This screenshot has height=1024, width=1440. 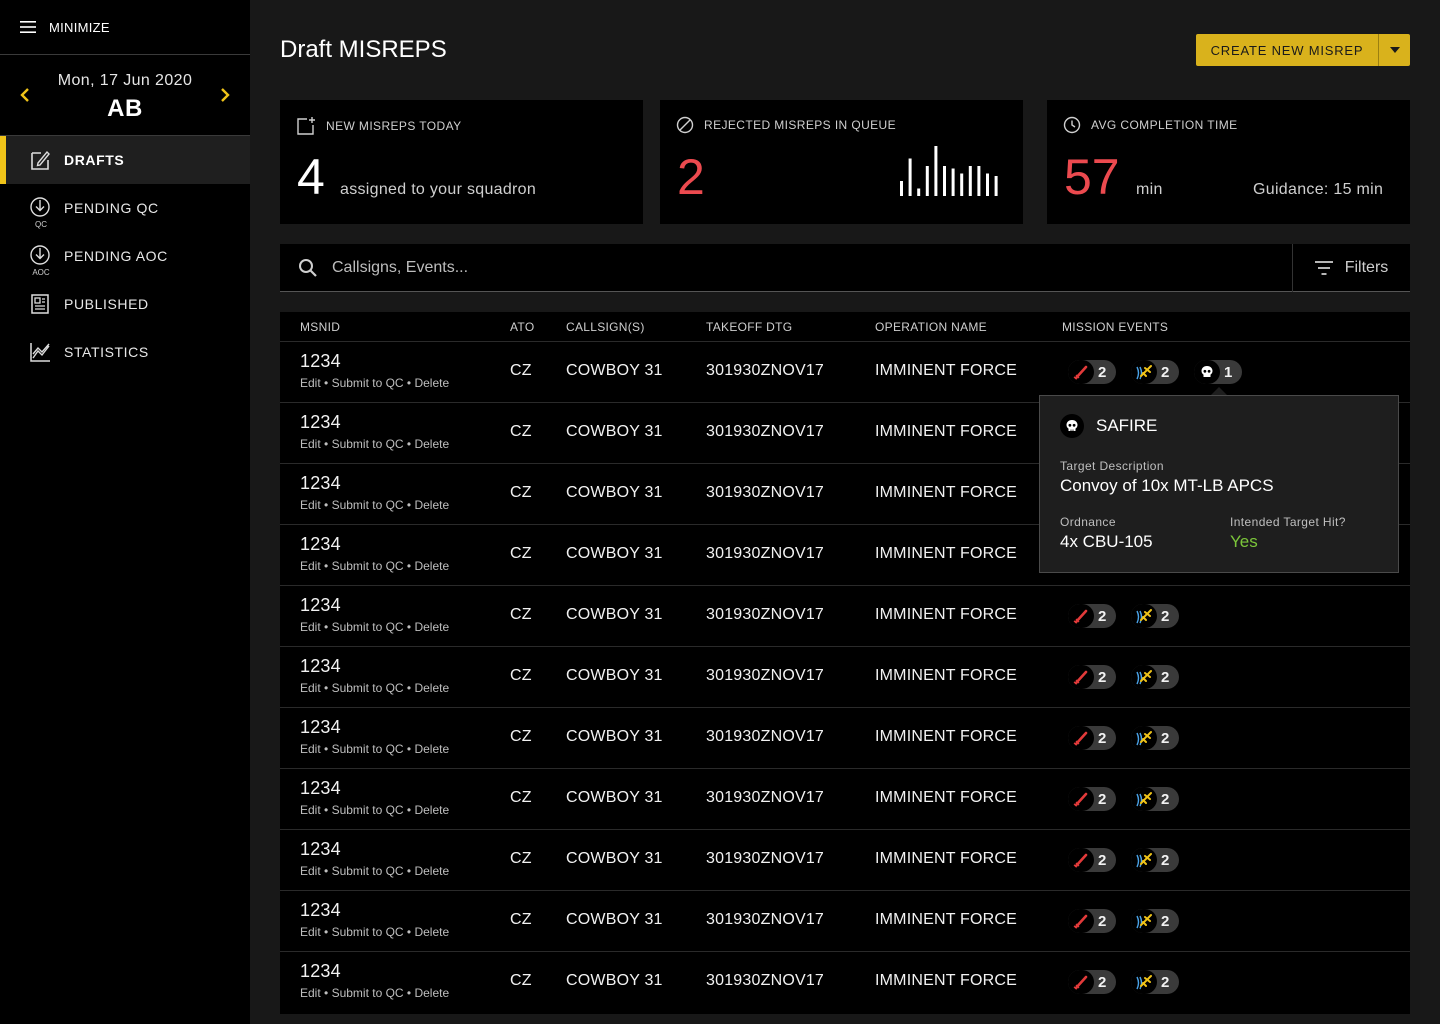 I want to click on sidebar-item-published: PUBLISHED, so click(x=125, y=304).